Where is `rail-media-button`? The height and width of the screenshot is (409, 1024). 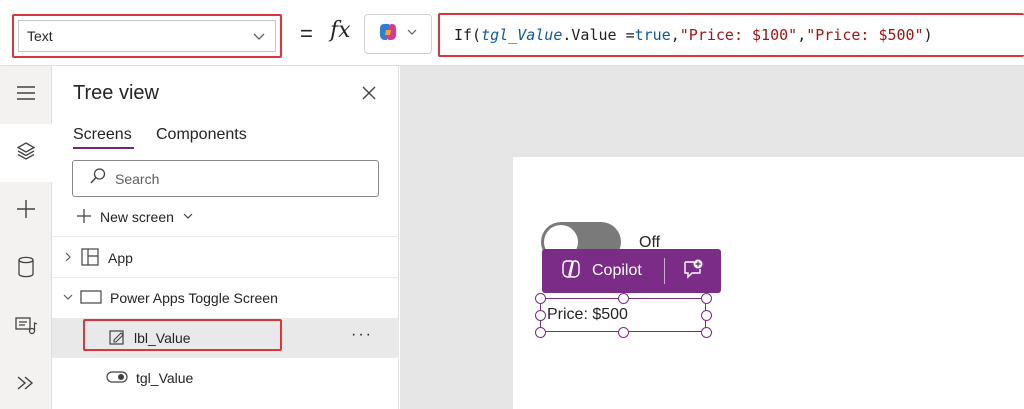
rail-media-button is located at coordinates (26, 327).